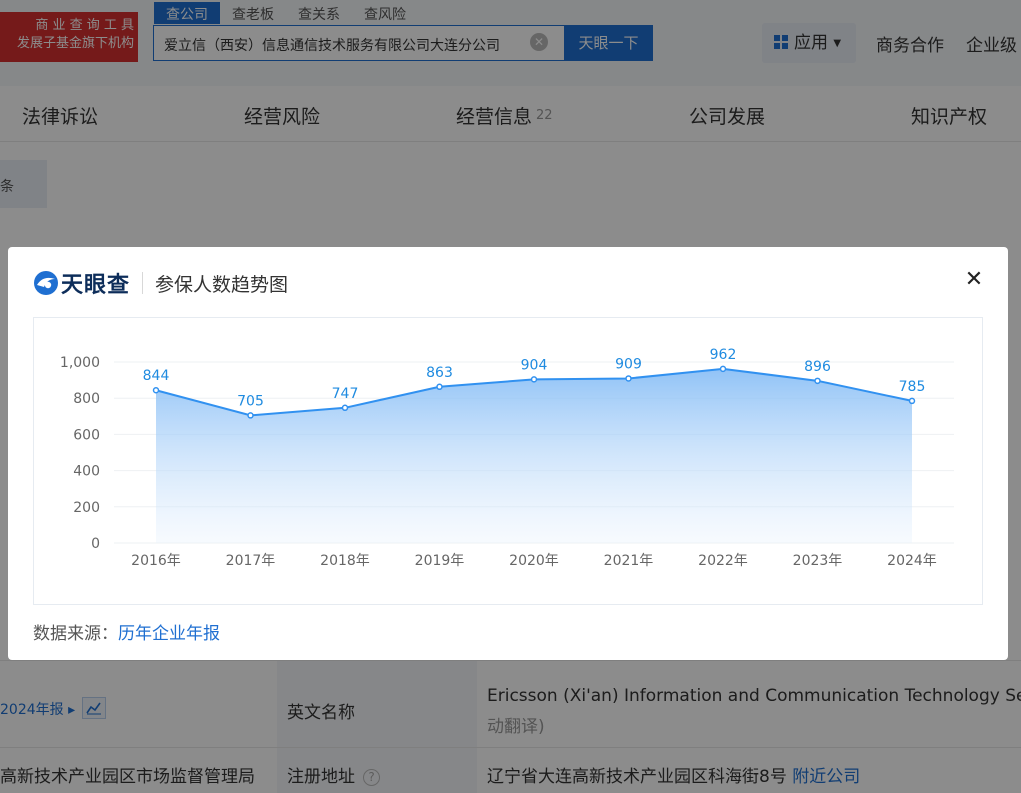  Describe the element at coordinates (440, 561) in the screenshot. I see `x-tick-label: 2019年` at that location.